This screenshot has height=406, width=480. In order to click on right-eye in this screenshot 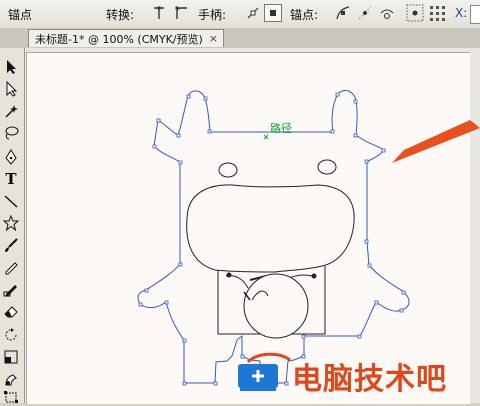, I will do `click(327, 167)`.